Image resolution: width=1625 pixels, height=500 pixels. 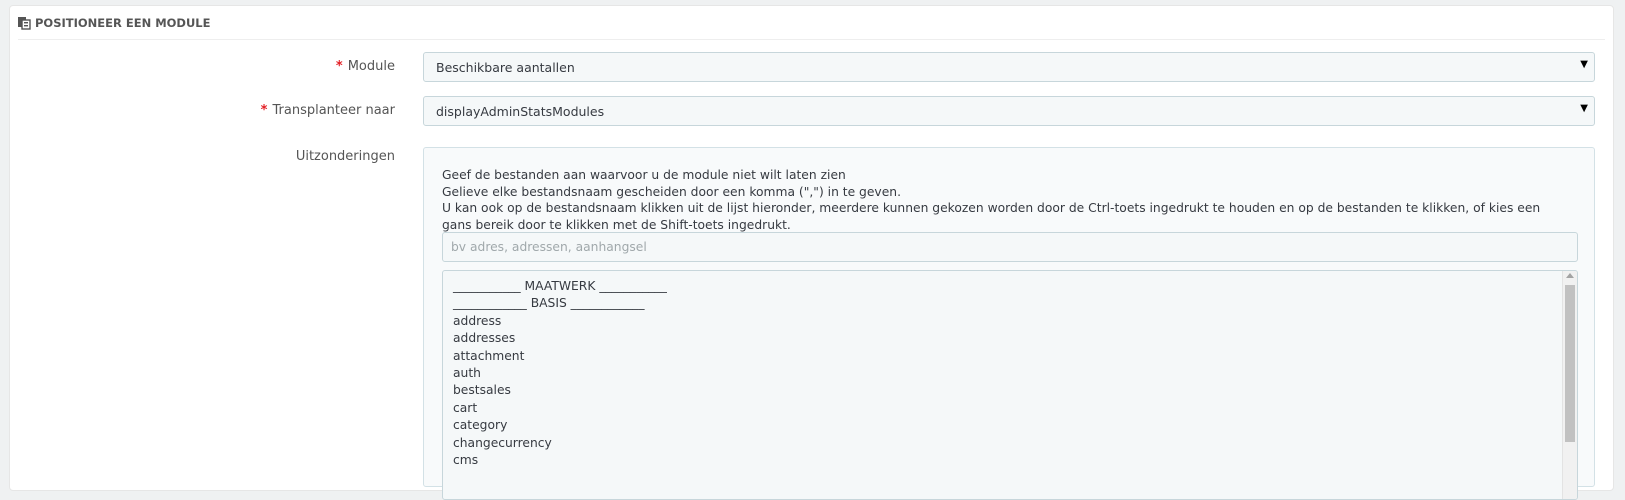 I want to click on module-label: * Module, so click(x=365, y=66).